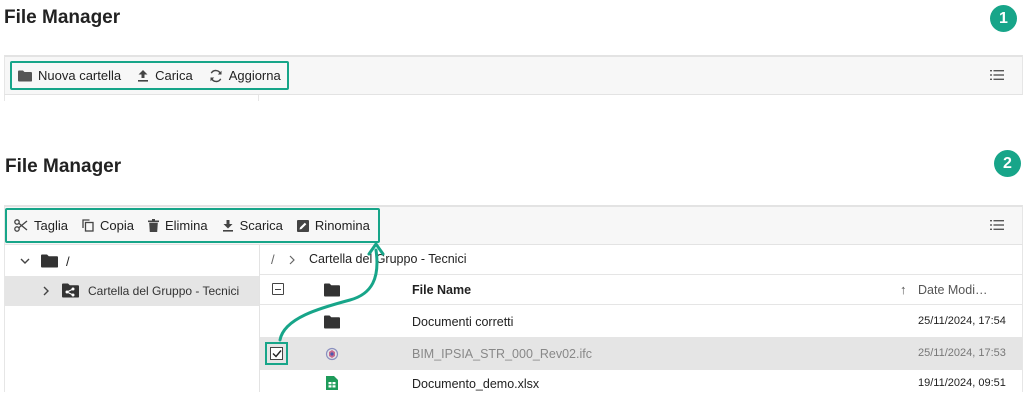 The image size is (1027, 400). Describe the element at coordinates (216, 75) in the screenshot. I see `refresh-icon` at that location.